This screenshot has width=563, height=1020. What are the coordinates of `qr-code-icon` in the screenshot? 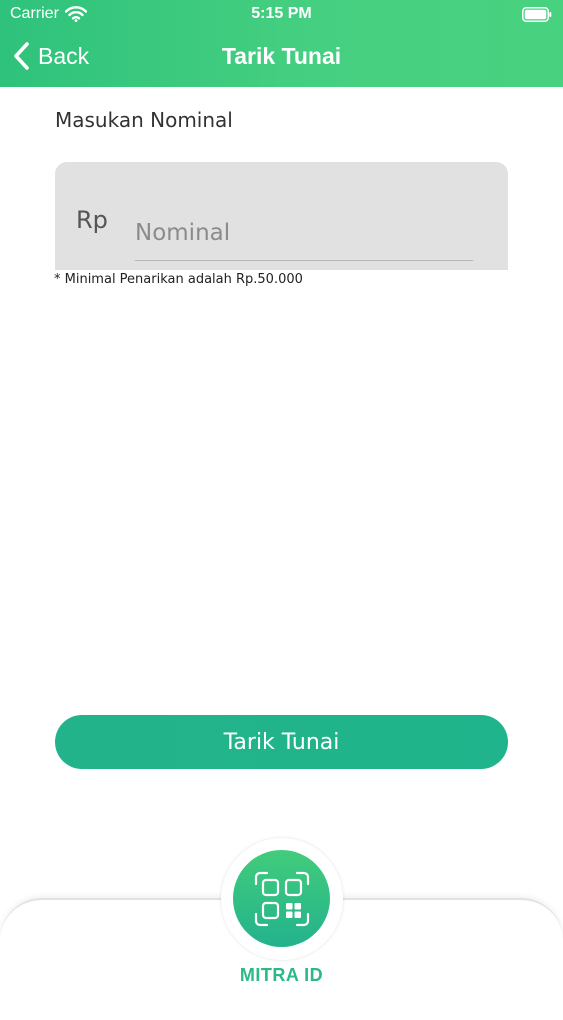 It's located at (281, 898).